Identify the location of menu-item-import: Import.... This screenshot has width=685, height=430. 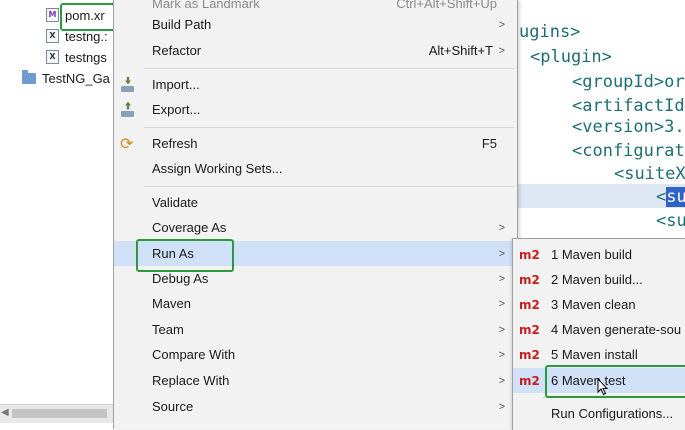
(315, 84).